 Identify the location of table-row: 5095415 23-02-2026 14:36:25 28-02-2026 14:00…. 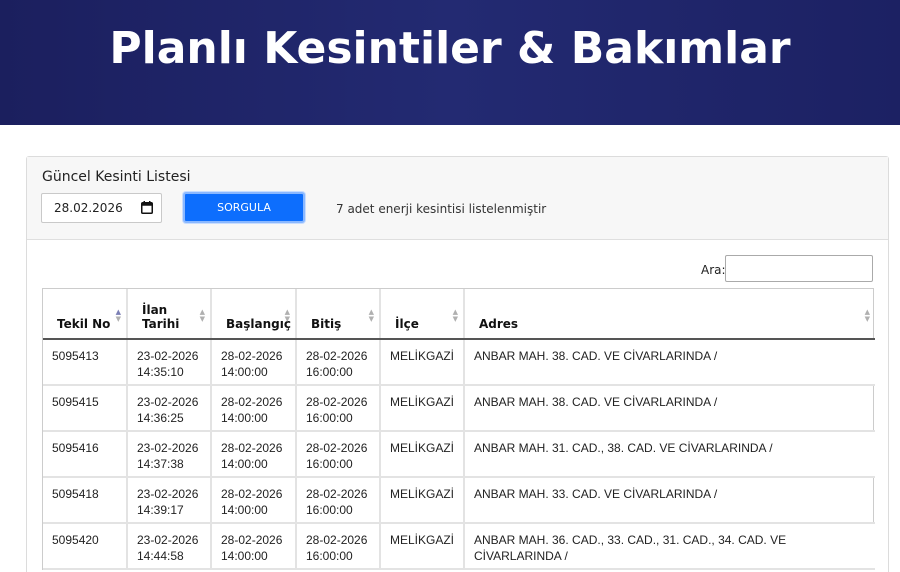
(459, 408).